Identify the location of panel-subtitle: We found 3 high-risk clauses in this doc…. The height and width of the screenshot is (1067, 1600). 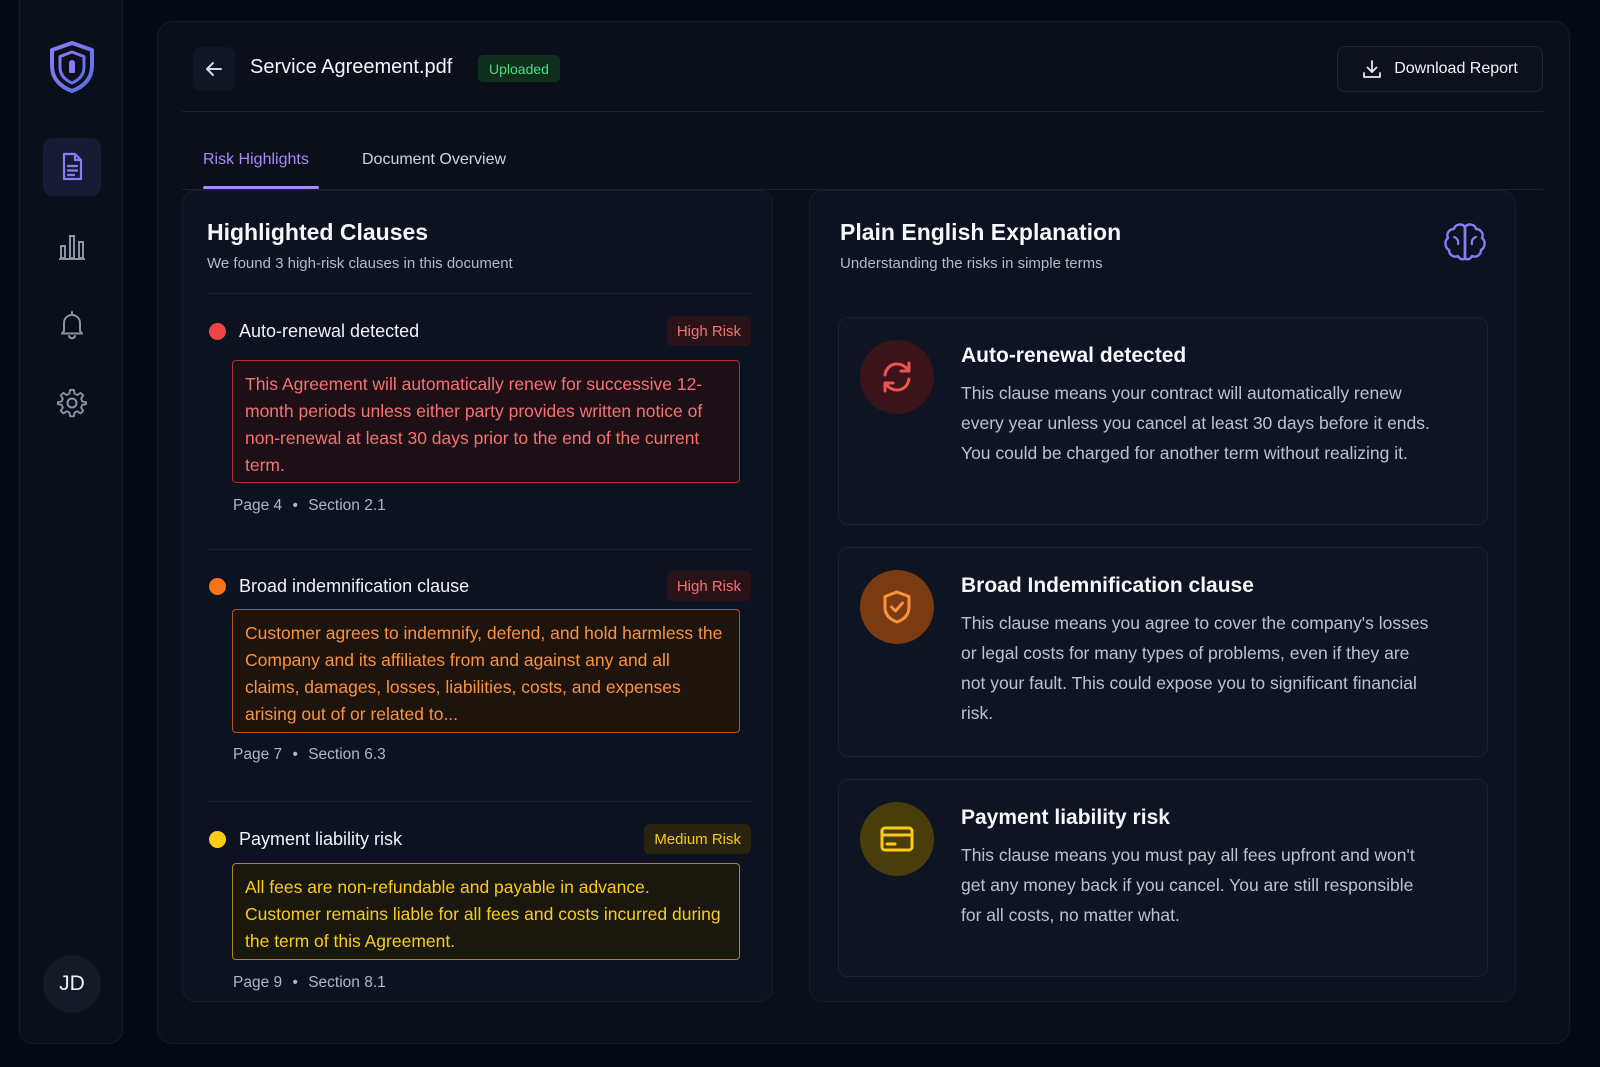
(360, 263).